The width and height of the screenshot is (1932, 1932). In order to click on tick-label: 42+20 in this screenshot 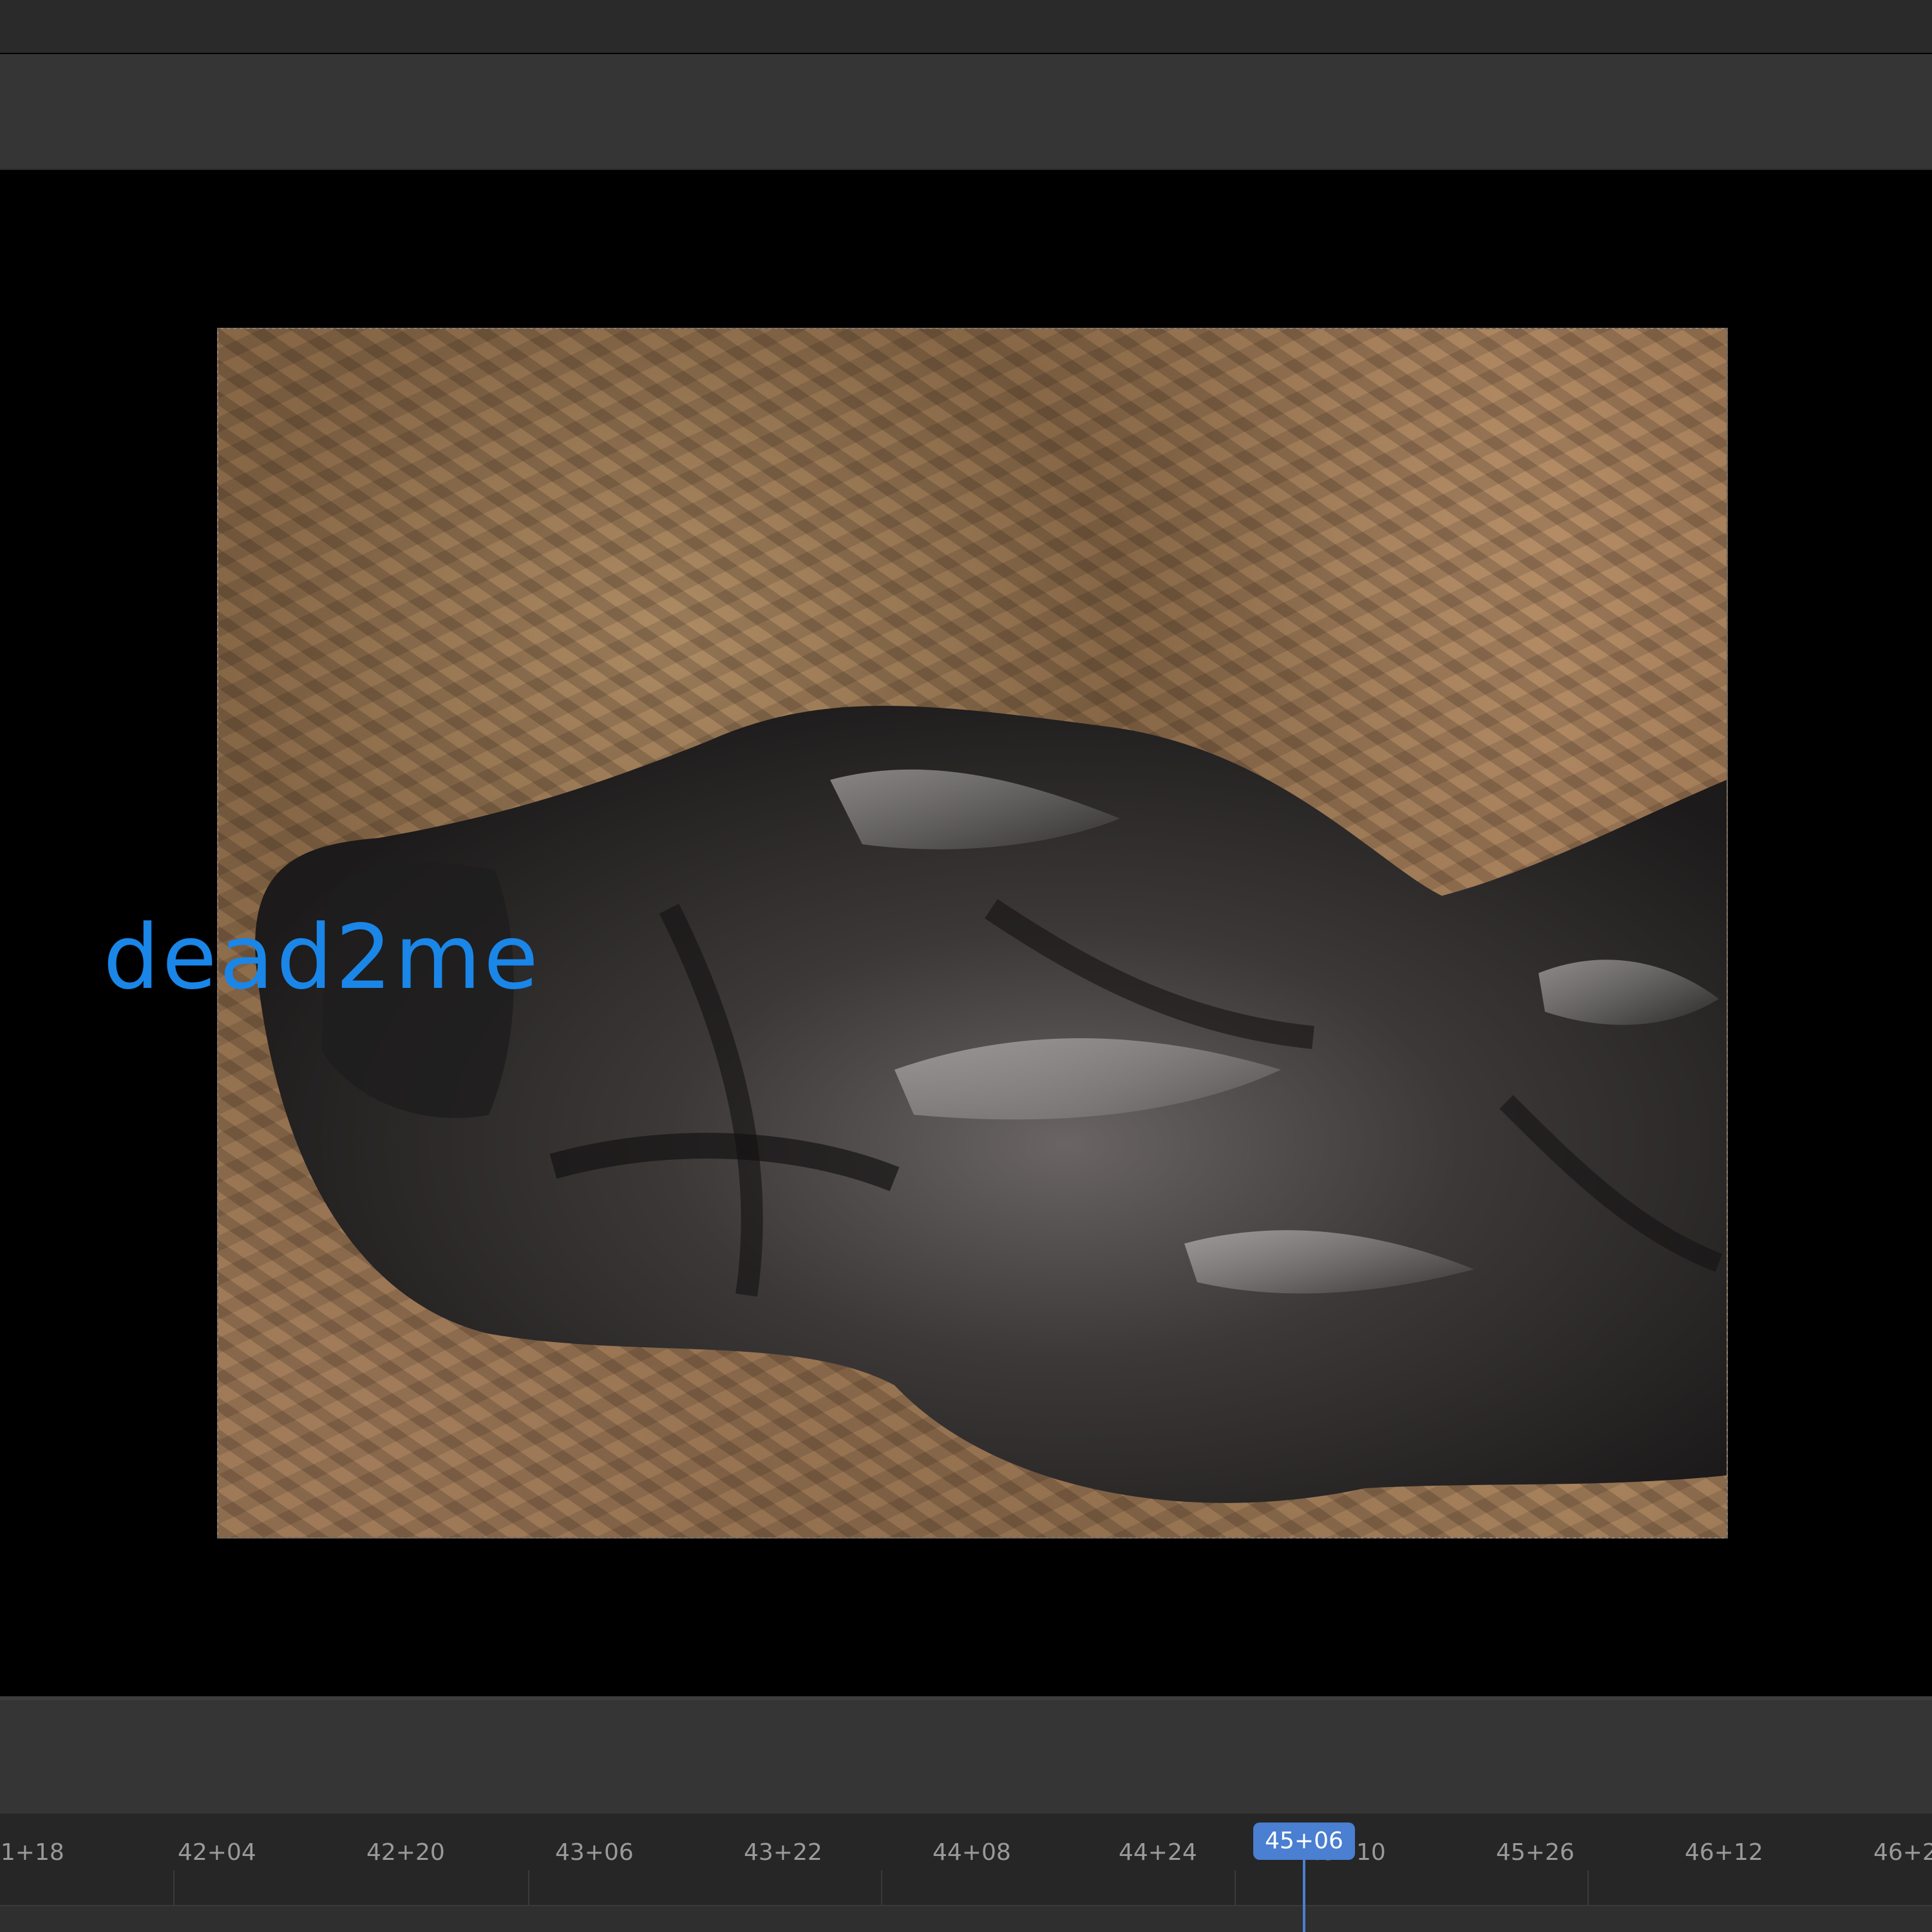, I will do `click(405, 1853)`.